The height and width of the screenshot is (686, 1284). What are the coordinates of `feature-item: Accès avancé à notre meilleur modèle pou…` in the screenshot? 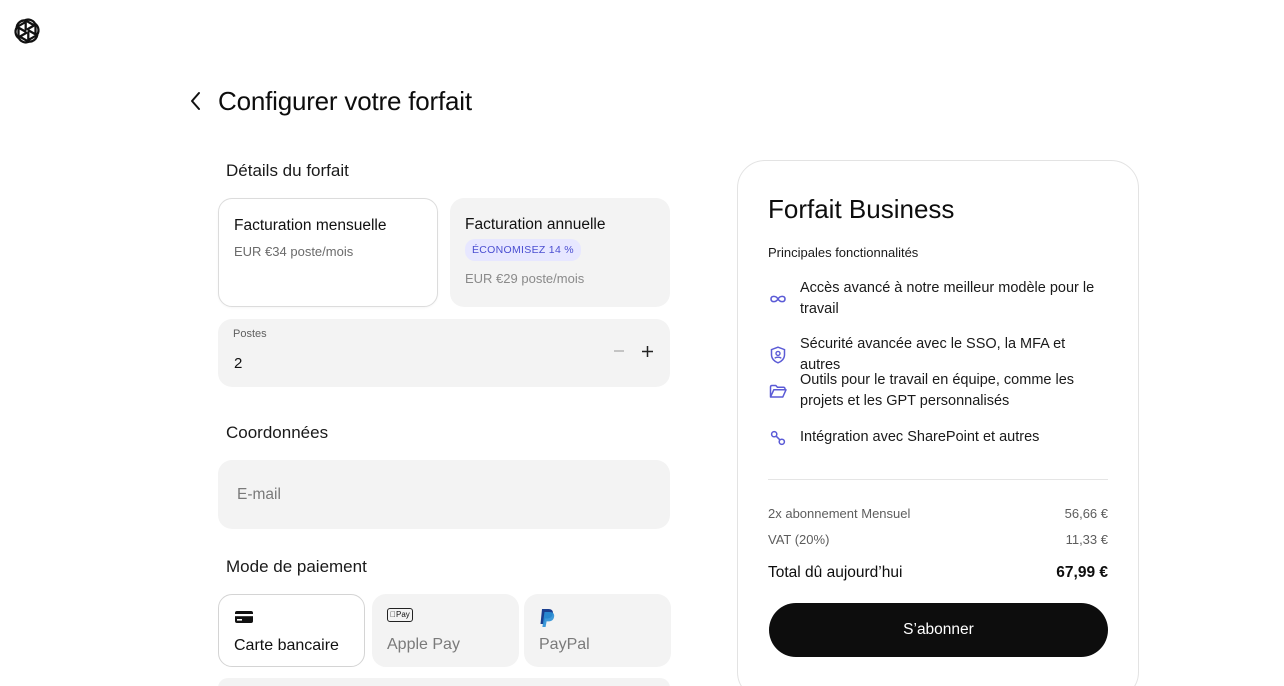 It's located at (938, 299).